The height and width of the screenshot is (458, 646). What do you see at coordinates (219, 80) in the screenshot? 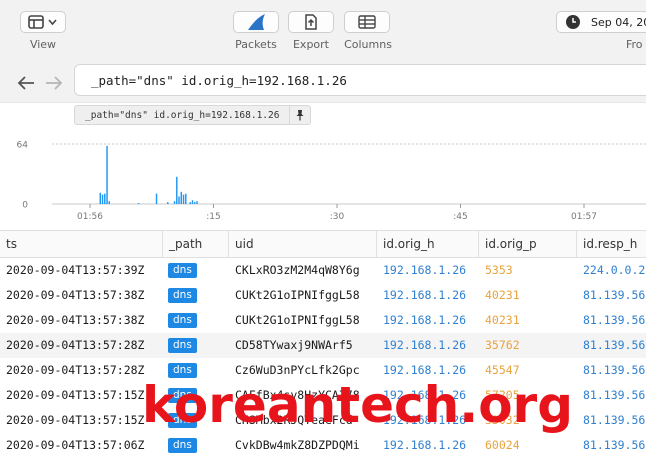
I see `search-query-text: _path="dns" id.orig_h=192.168.1.26` at bounding box center [219, 80].